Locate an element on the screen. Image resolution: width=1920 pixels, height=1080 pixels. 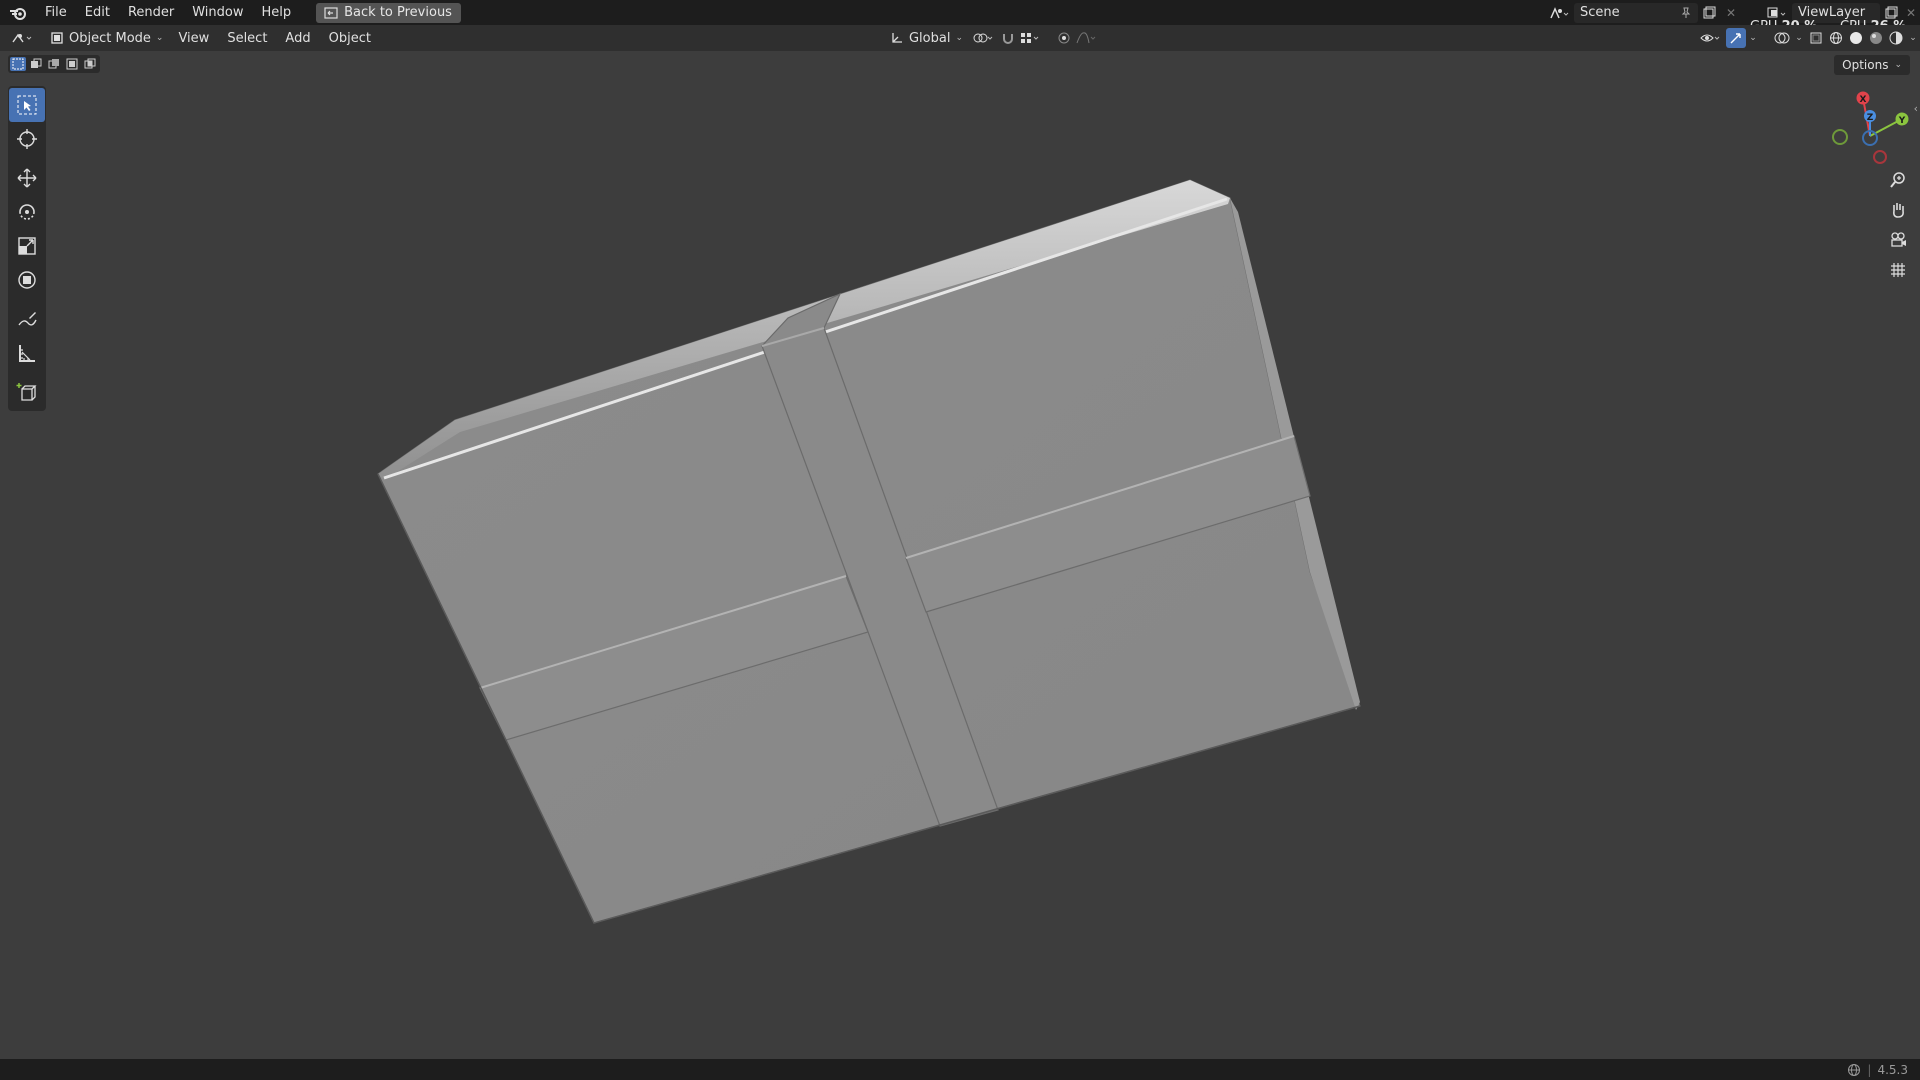
header-menu-object: Object is located at coordinates (350, 38).